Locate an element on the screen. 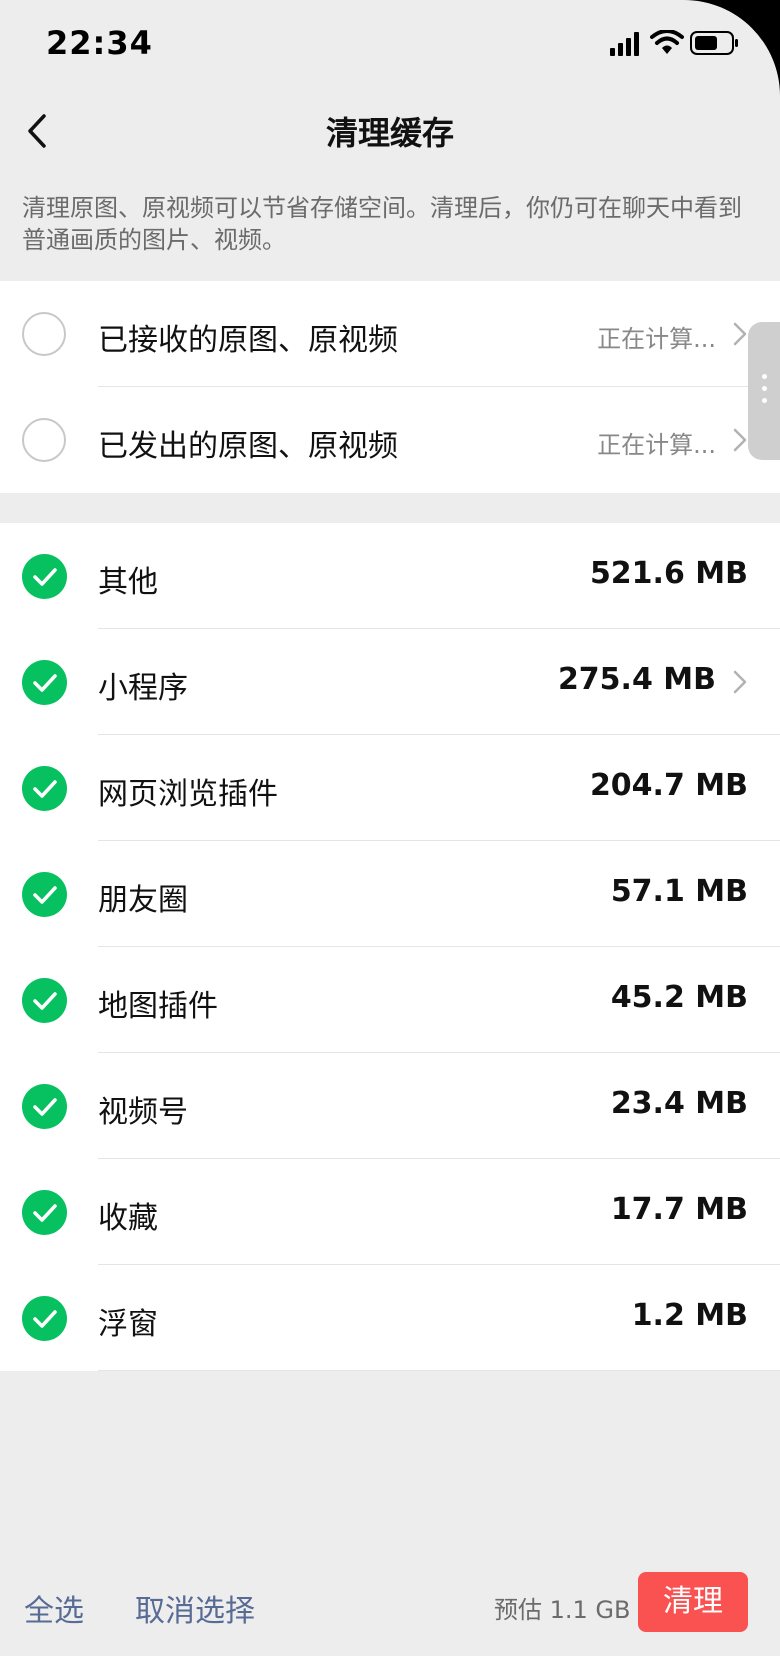 The image size is (780, 1656). wifi-icon is located at coordinates (667, 42).